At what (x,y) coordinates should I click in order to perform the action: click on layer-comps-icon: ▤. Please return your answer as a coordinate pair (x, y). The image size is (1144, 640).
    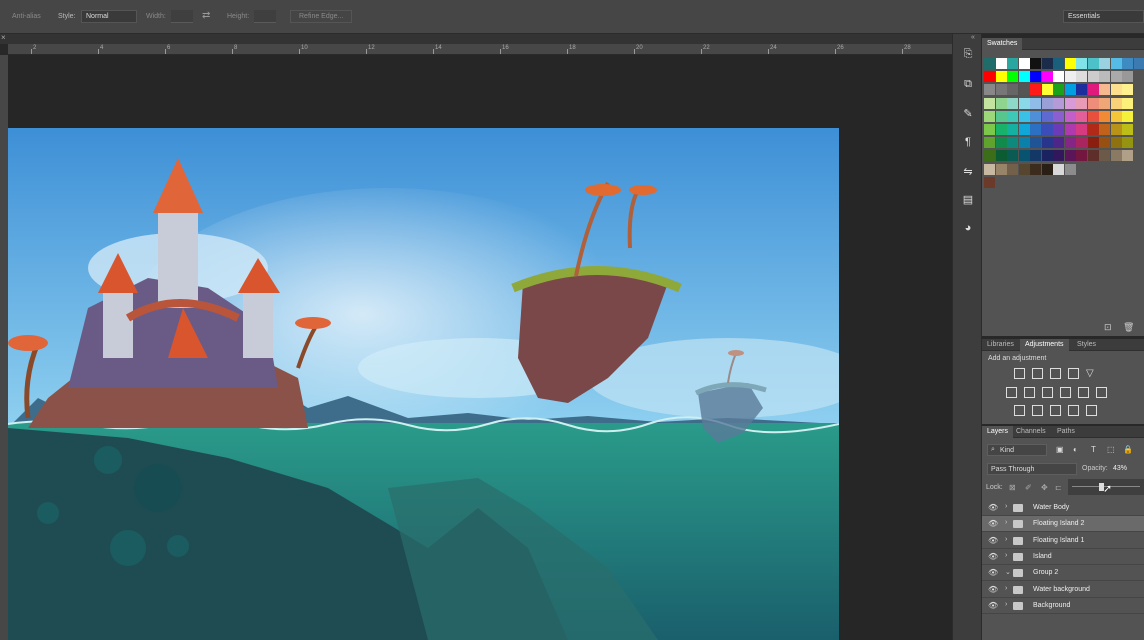
    Looking at the image, I should click on (968, 200).